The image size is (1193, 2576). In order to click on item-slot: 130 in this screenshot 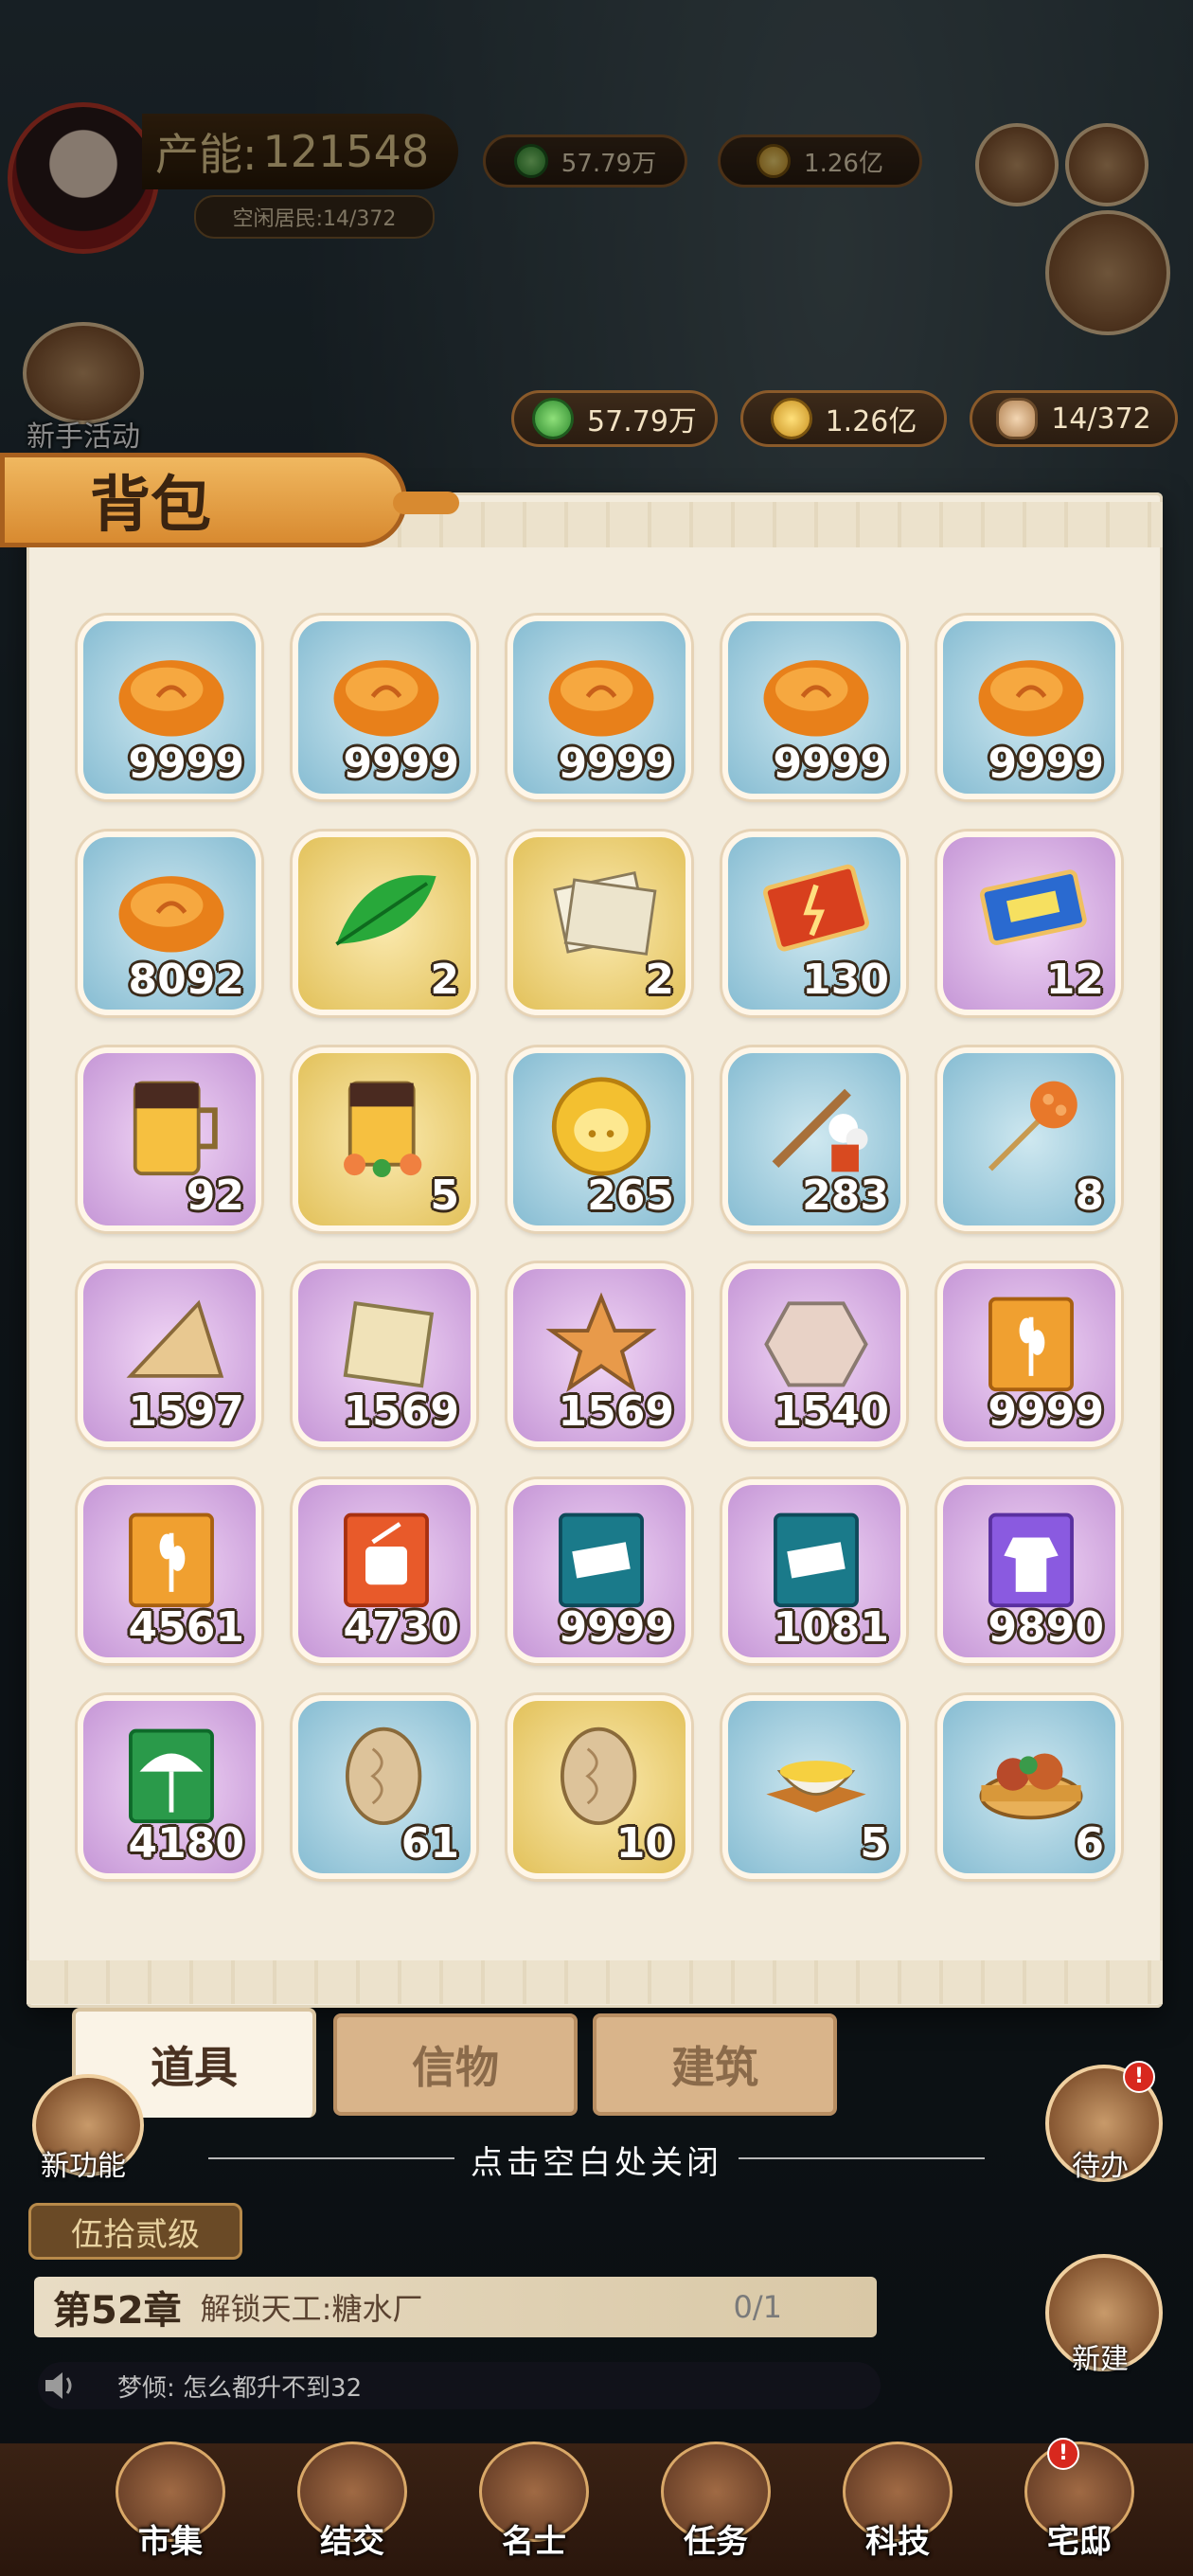, I will do `click(814, 923)`.